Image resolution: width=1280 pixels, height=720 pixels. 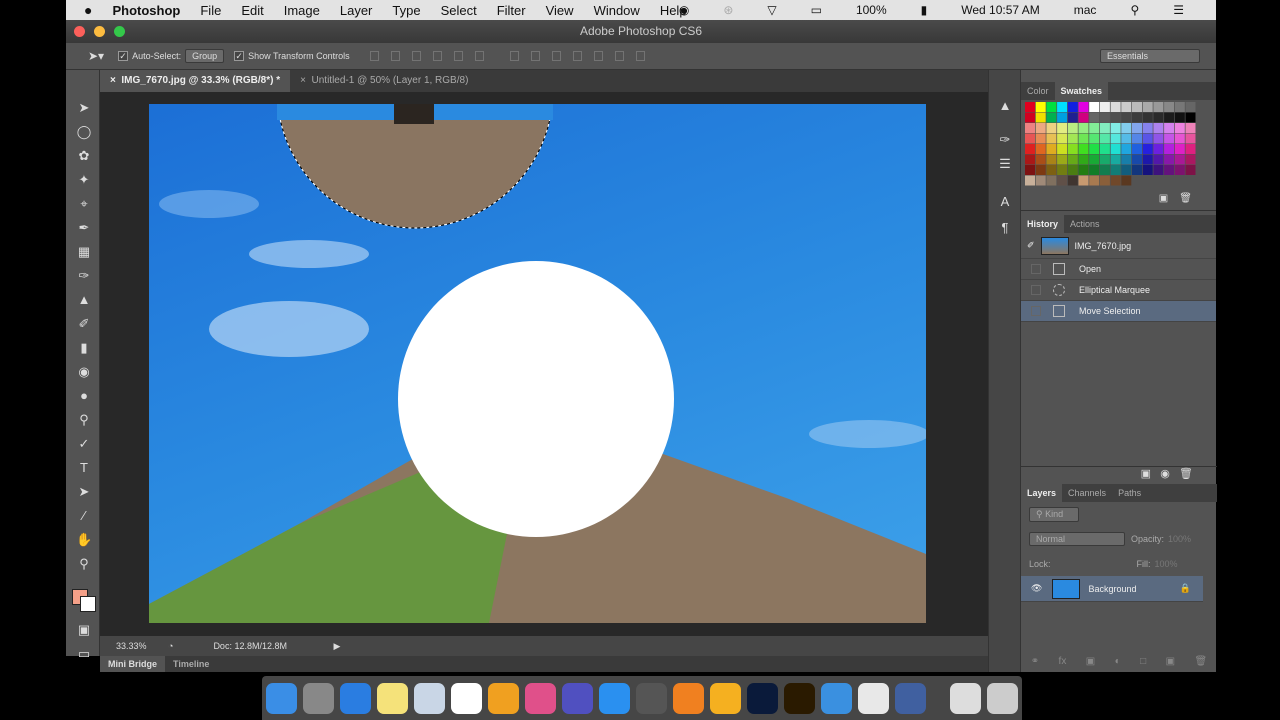 What do you see at coordinates (1134, 10) in the screenshot?
I see `spotlight-icon: ⚲` at bounding box center [1134, 10].